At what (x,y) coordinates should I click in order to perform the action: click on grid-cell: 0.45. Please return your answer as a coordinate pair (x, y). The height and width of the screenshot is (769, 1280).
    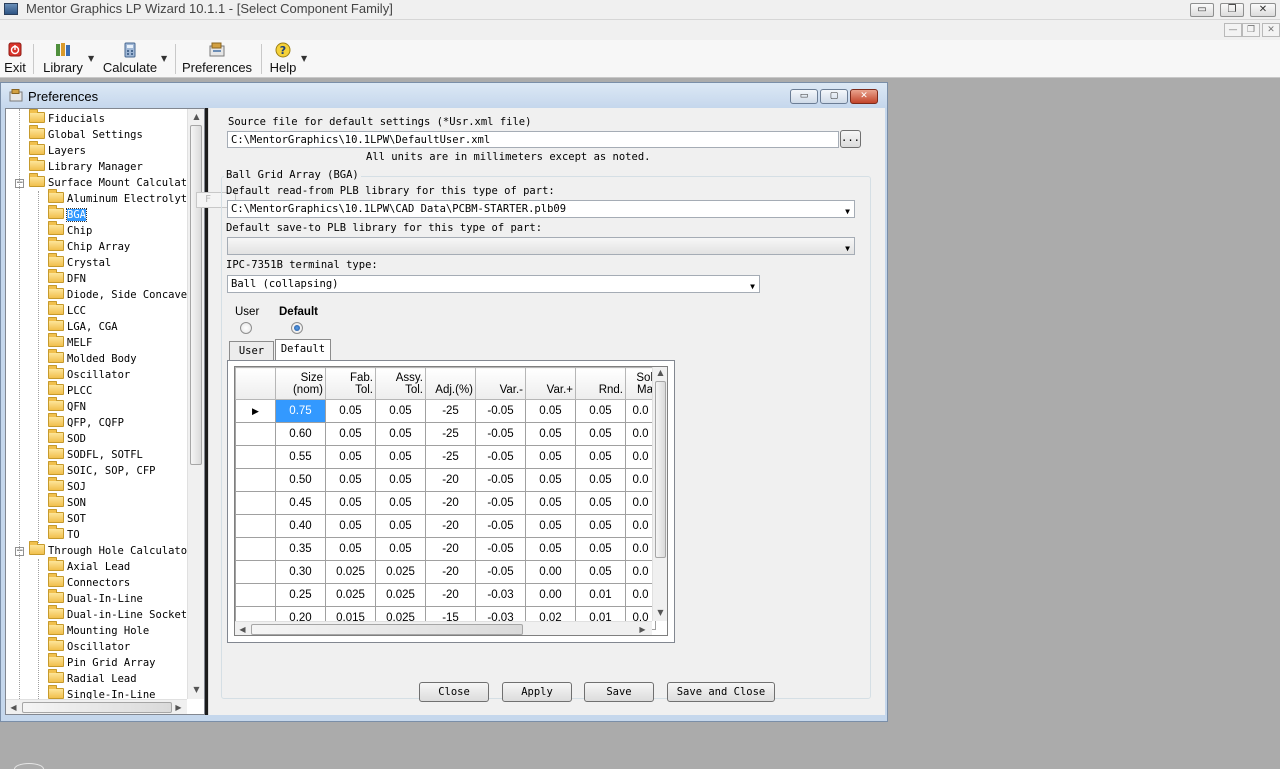
    Looking at the image, I should click on (300, 503).